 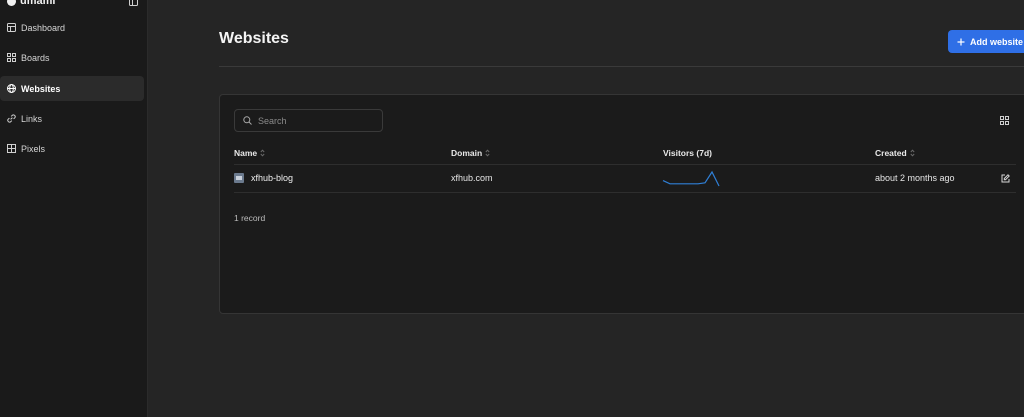 I want to click on column-header-created: Created, so click(x=895, y=153).